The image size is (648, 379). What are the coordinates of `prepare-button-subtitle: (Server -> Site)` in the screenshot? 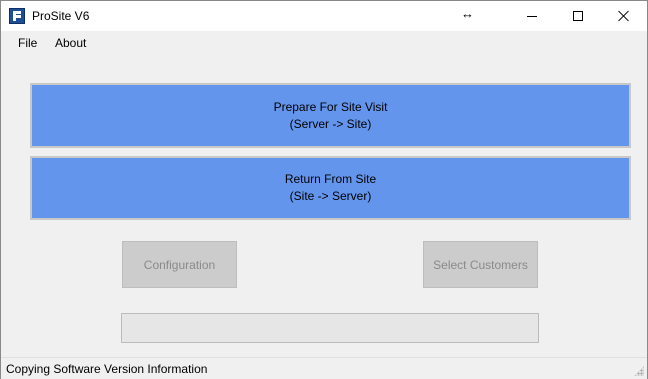 It's located at (330, 123).